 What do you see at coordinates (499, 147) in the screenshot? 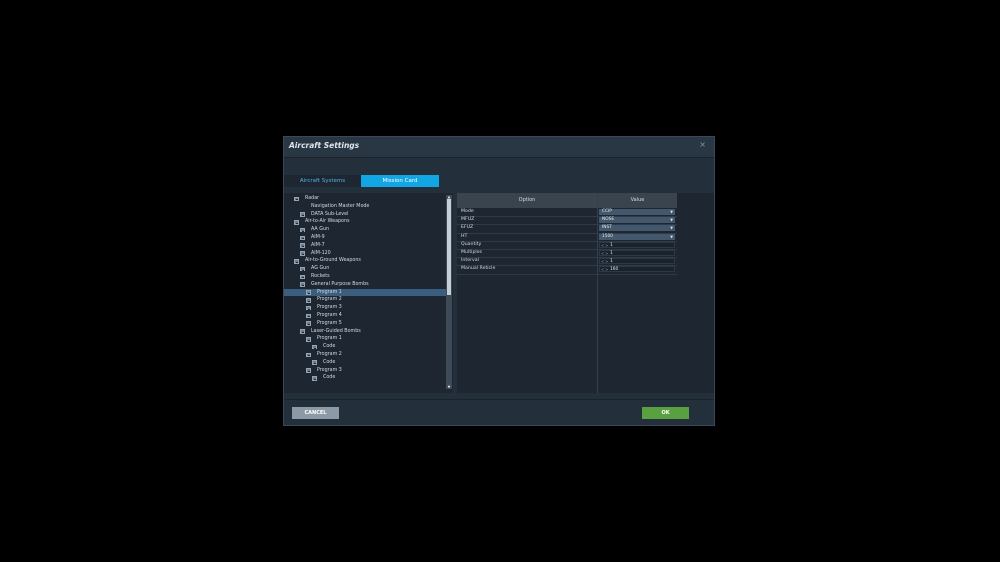
I see `dialog-titlebar: Aircraft Settings ×` at bounding box center [499, 147].